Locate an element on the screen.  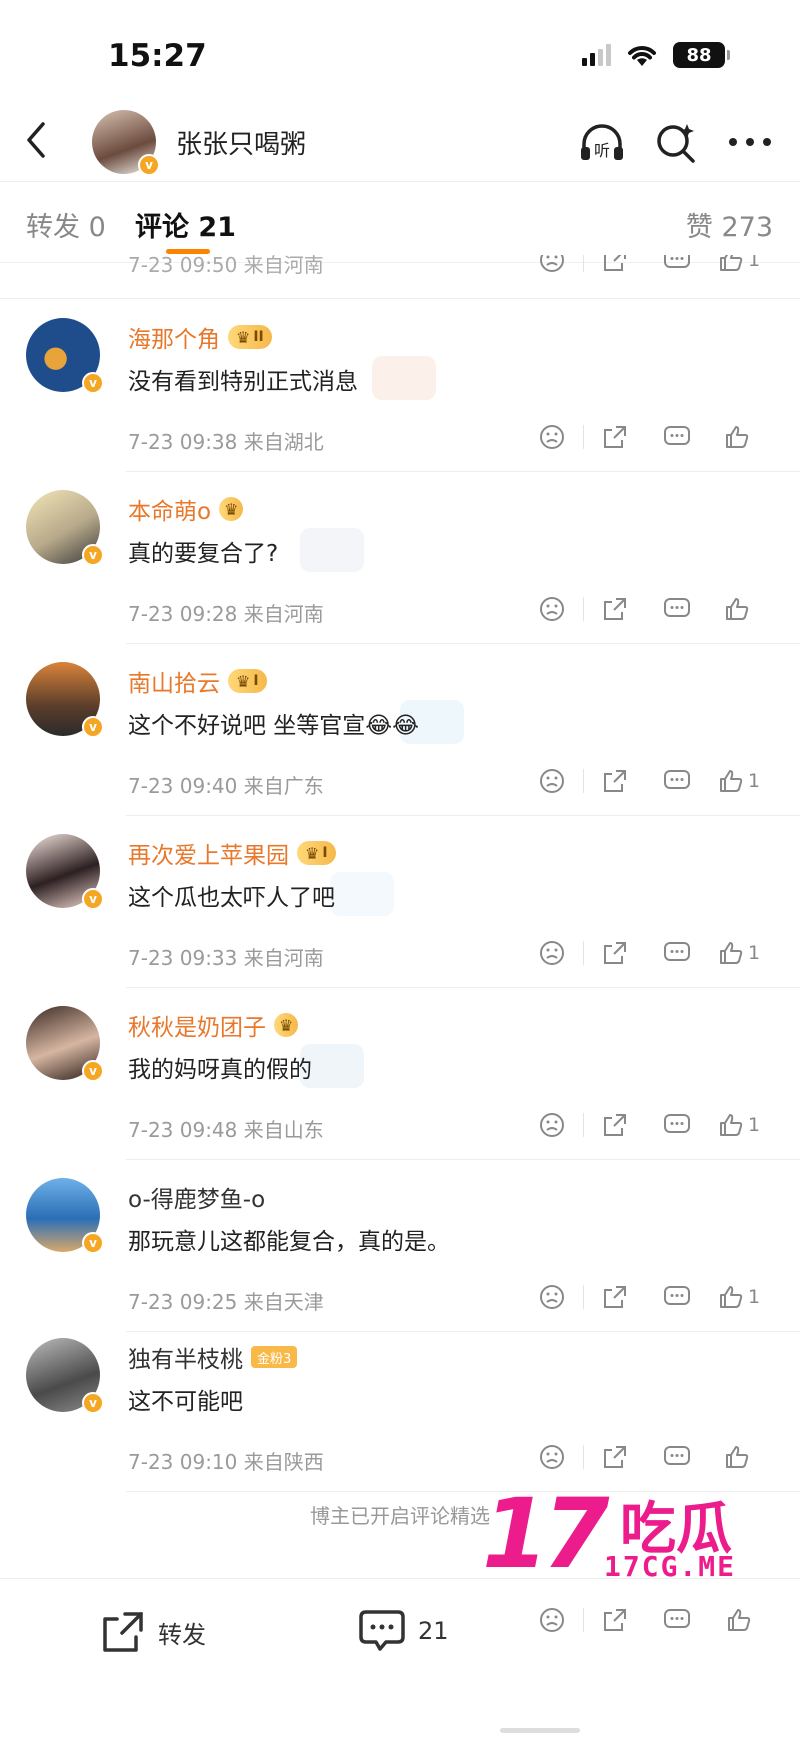
tab-comment: 评论 21 is located at coordinates (185, 224).